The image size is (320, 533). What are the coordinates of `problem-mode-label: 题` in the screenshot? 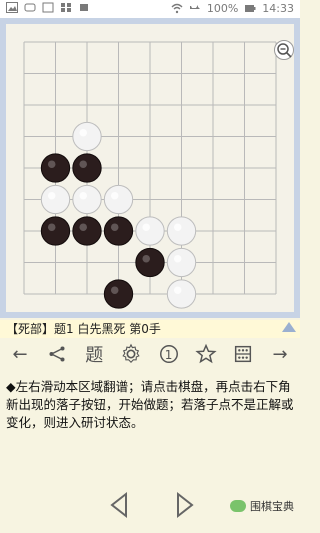 It's located at (94, 355).